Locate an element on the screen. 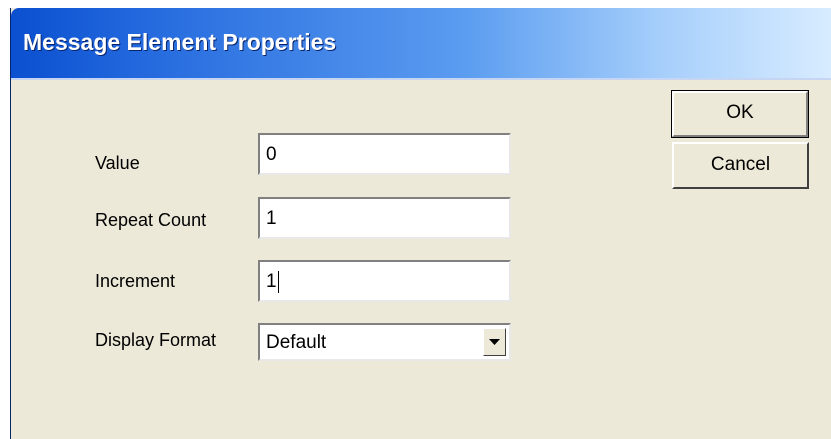  window-title: Message Element Properties is located at coordinates (180, 42).